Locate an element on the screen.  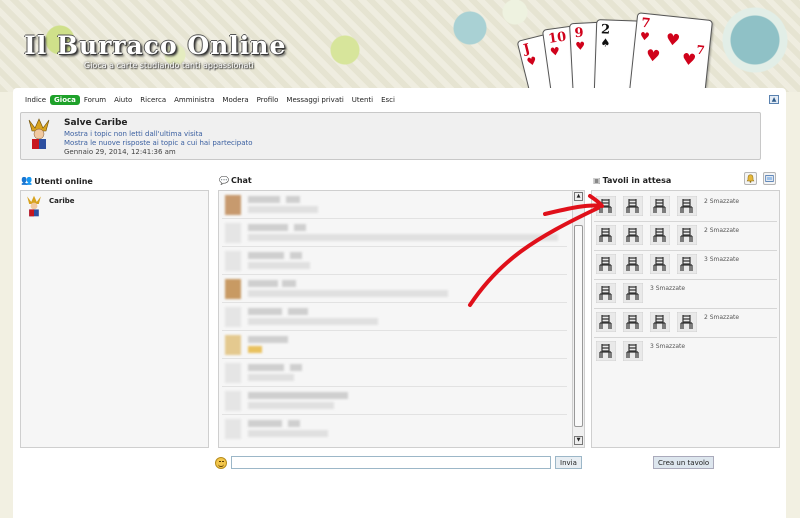
send-button: Invia is located at coordinates (568, 462).